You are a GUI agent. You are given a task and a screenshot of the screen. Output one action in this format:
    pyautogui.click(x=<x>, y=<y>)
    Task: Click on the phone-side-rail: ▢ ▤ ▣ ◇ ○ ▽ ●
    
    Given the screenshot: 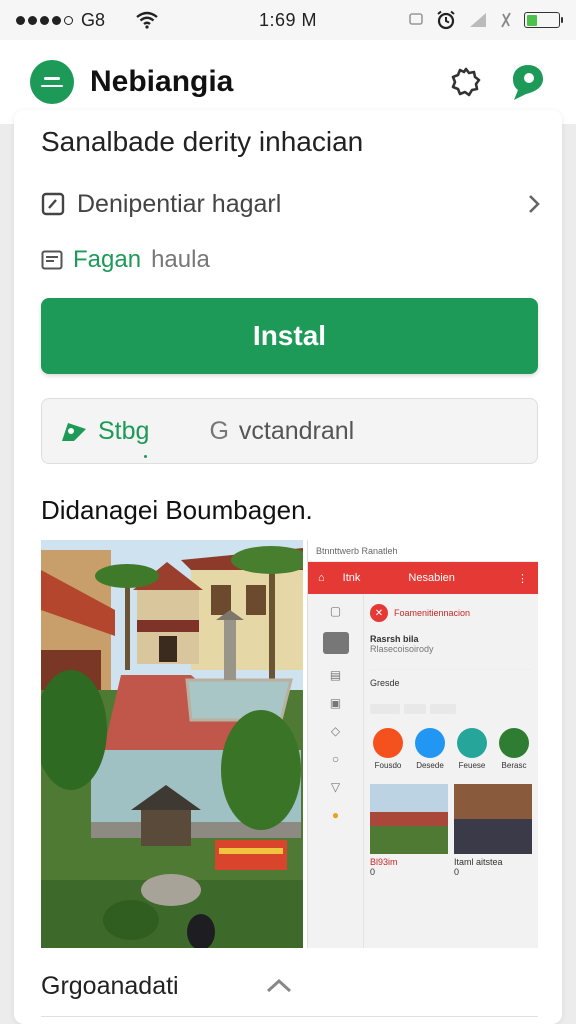 What is the action you would take?
    pyautogui.click(x=336, y=771)
    